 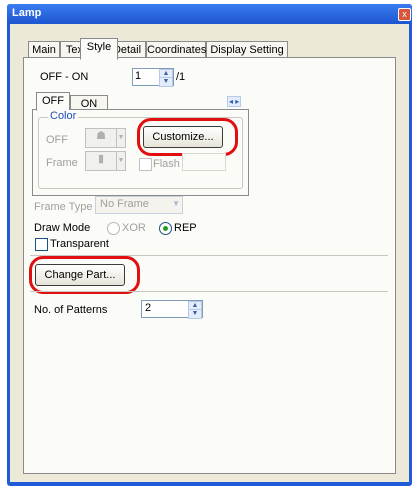 I want to click on state-tab-on: ON, so click(x=89, y=102).